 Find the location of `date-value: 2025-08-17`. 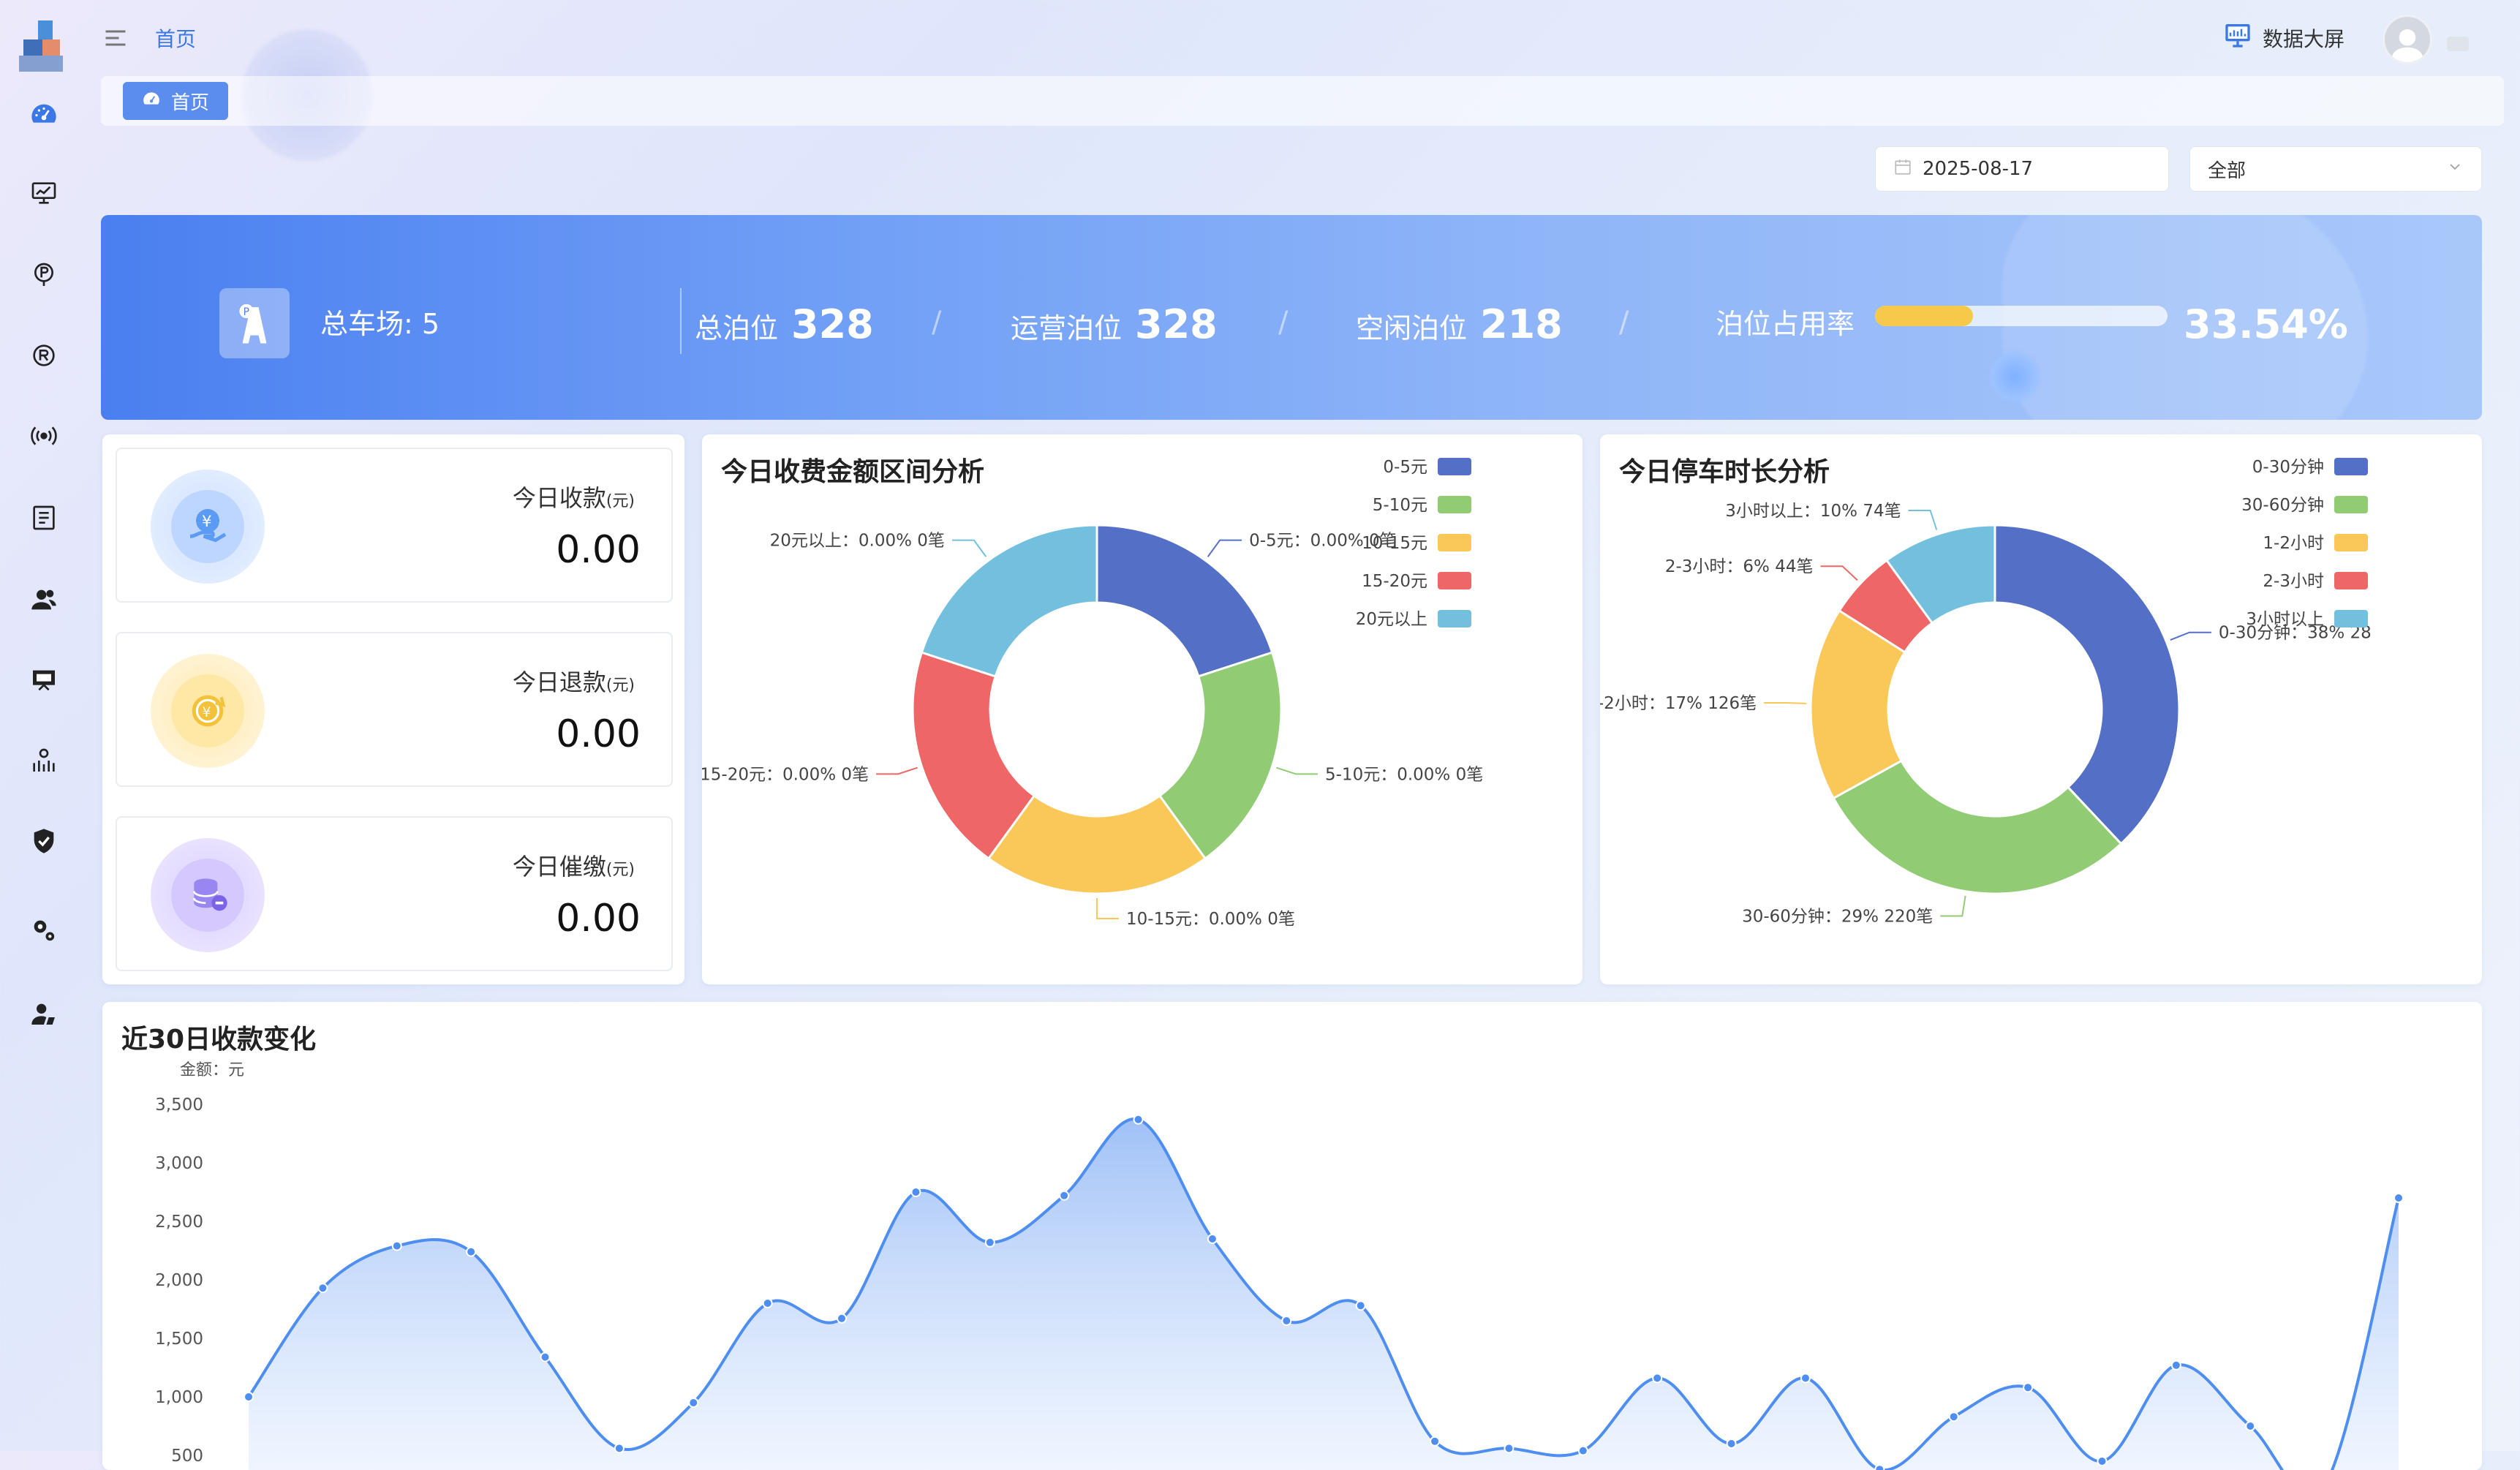

date-value: 2025-08-17 is located at coordinates (1978, 169).